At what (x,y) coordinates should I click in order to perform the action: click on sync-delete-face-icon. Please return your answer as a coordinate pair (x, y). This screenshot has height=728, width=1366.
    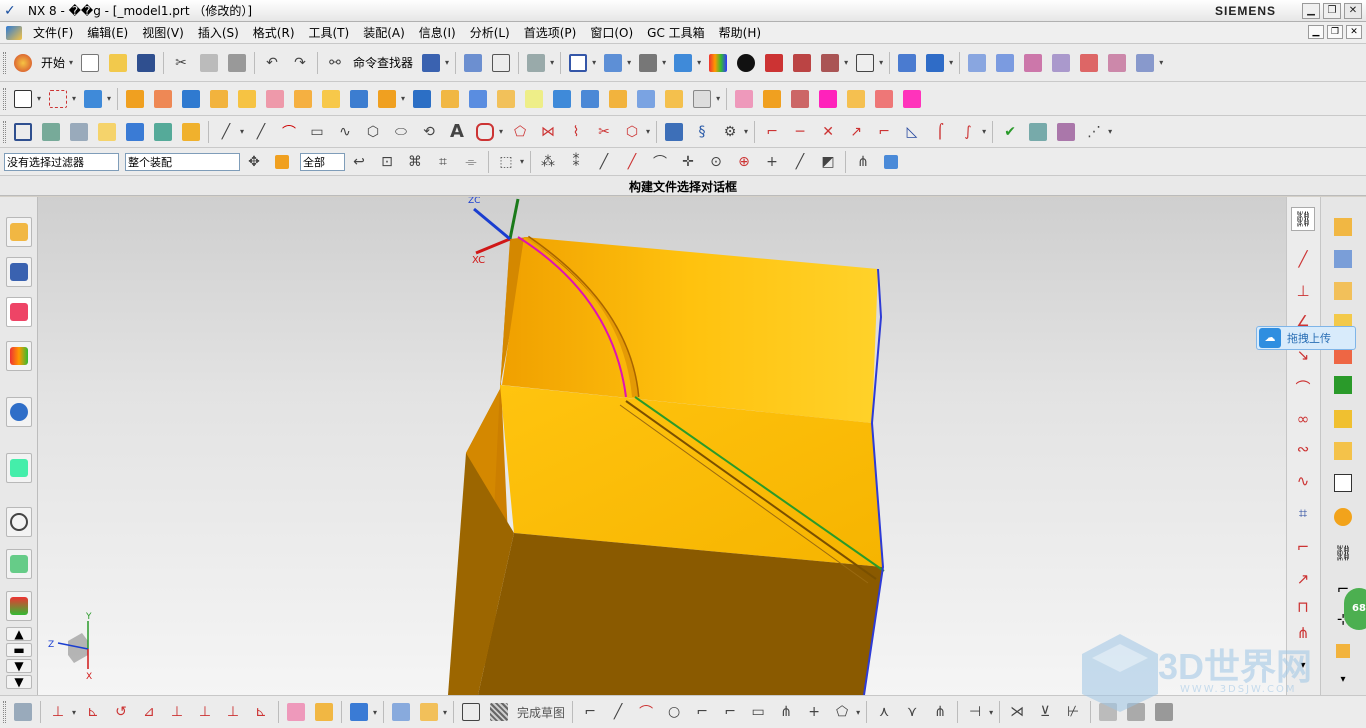
    Looking at the image, I should click on (800, 99).